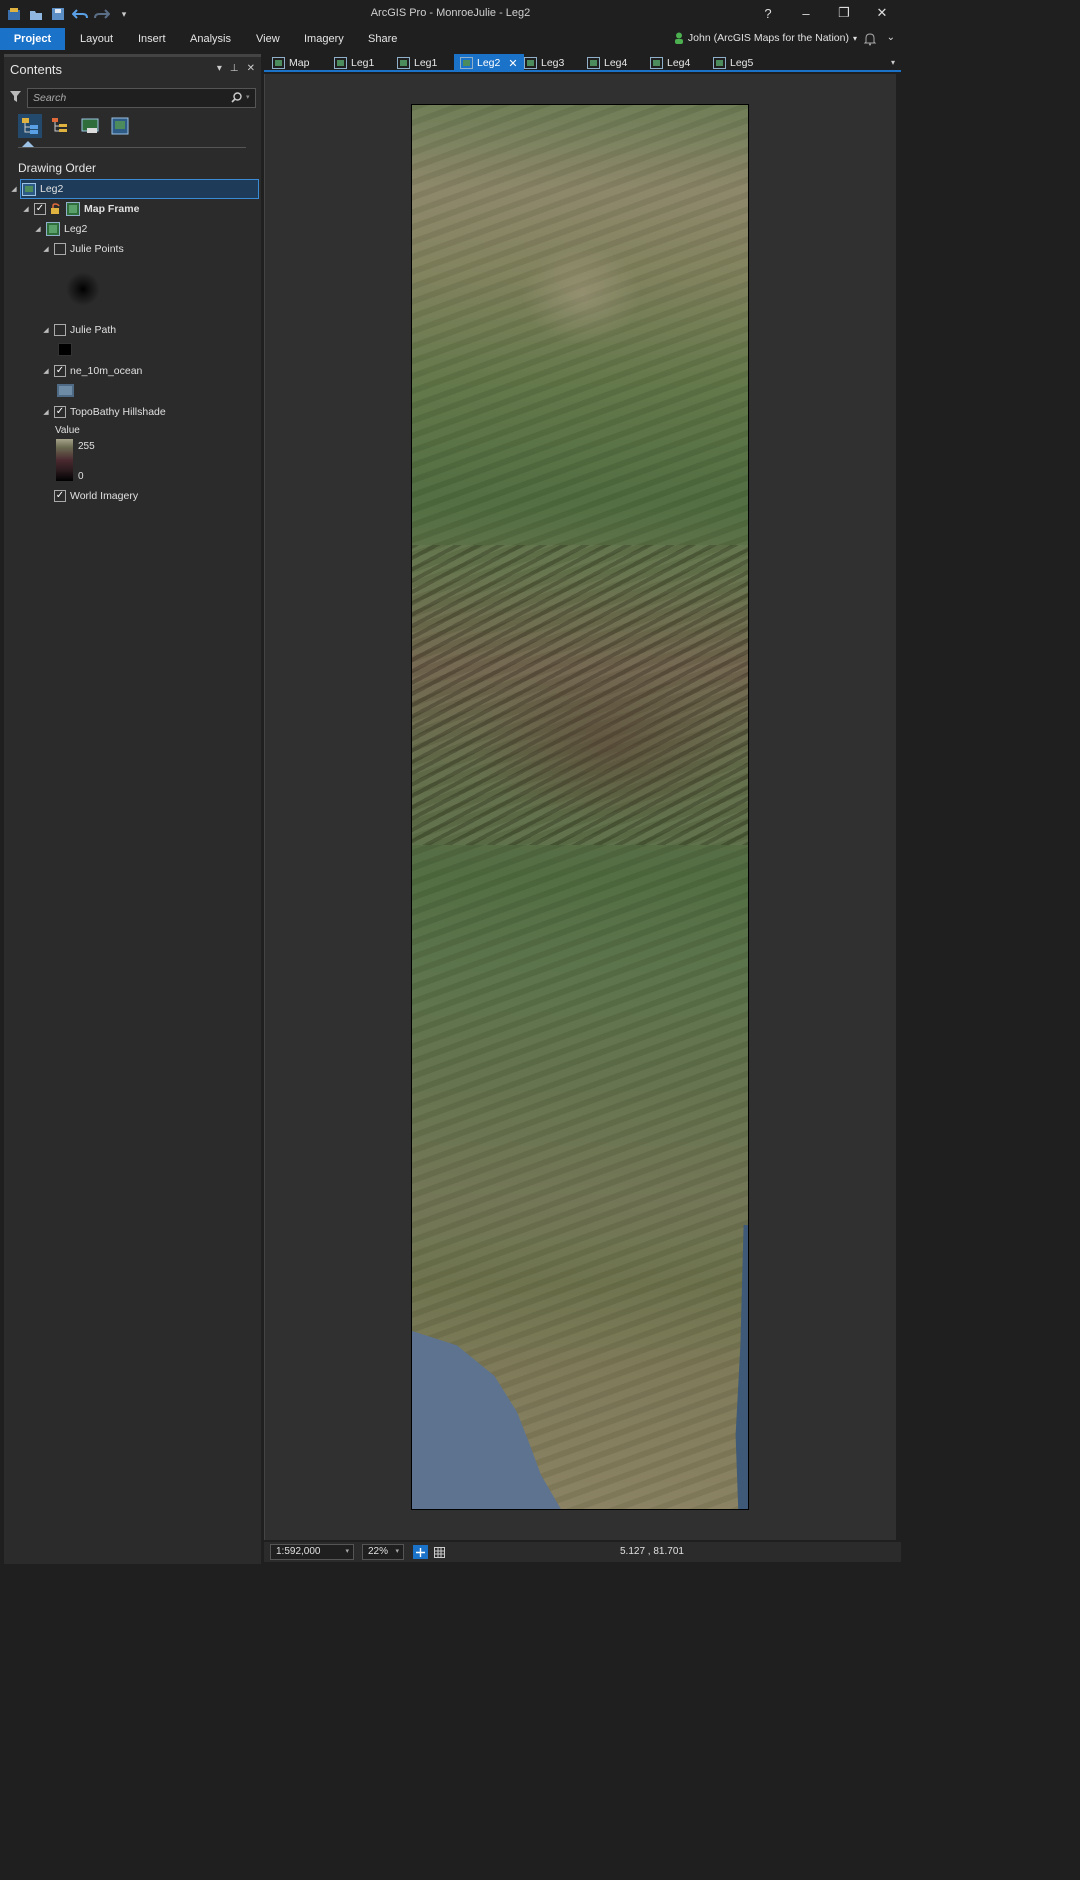  I want to click on tree-item-label: Julie Path, so click(93, 330).